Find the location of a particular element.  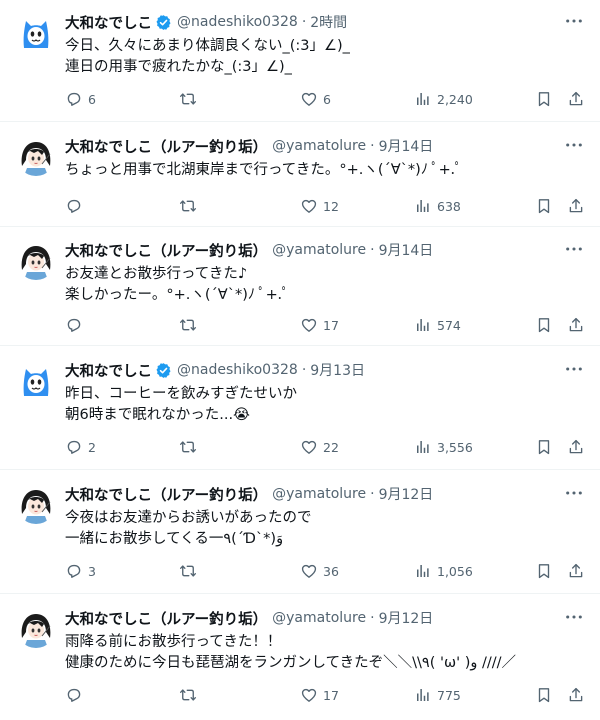

timestamp: 9月13日 is located at coordinates (337, 370).